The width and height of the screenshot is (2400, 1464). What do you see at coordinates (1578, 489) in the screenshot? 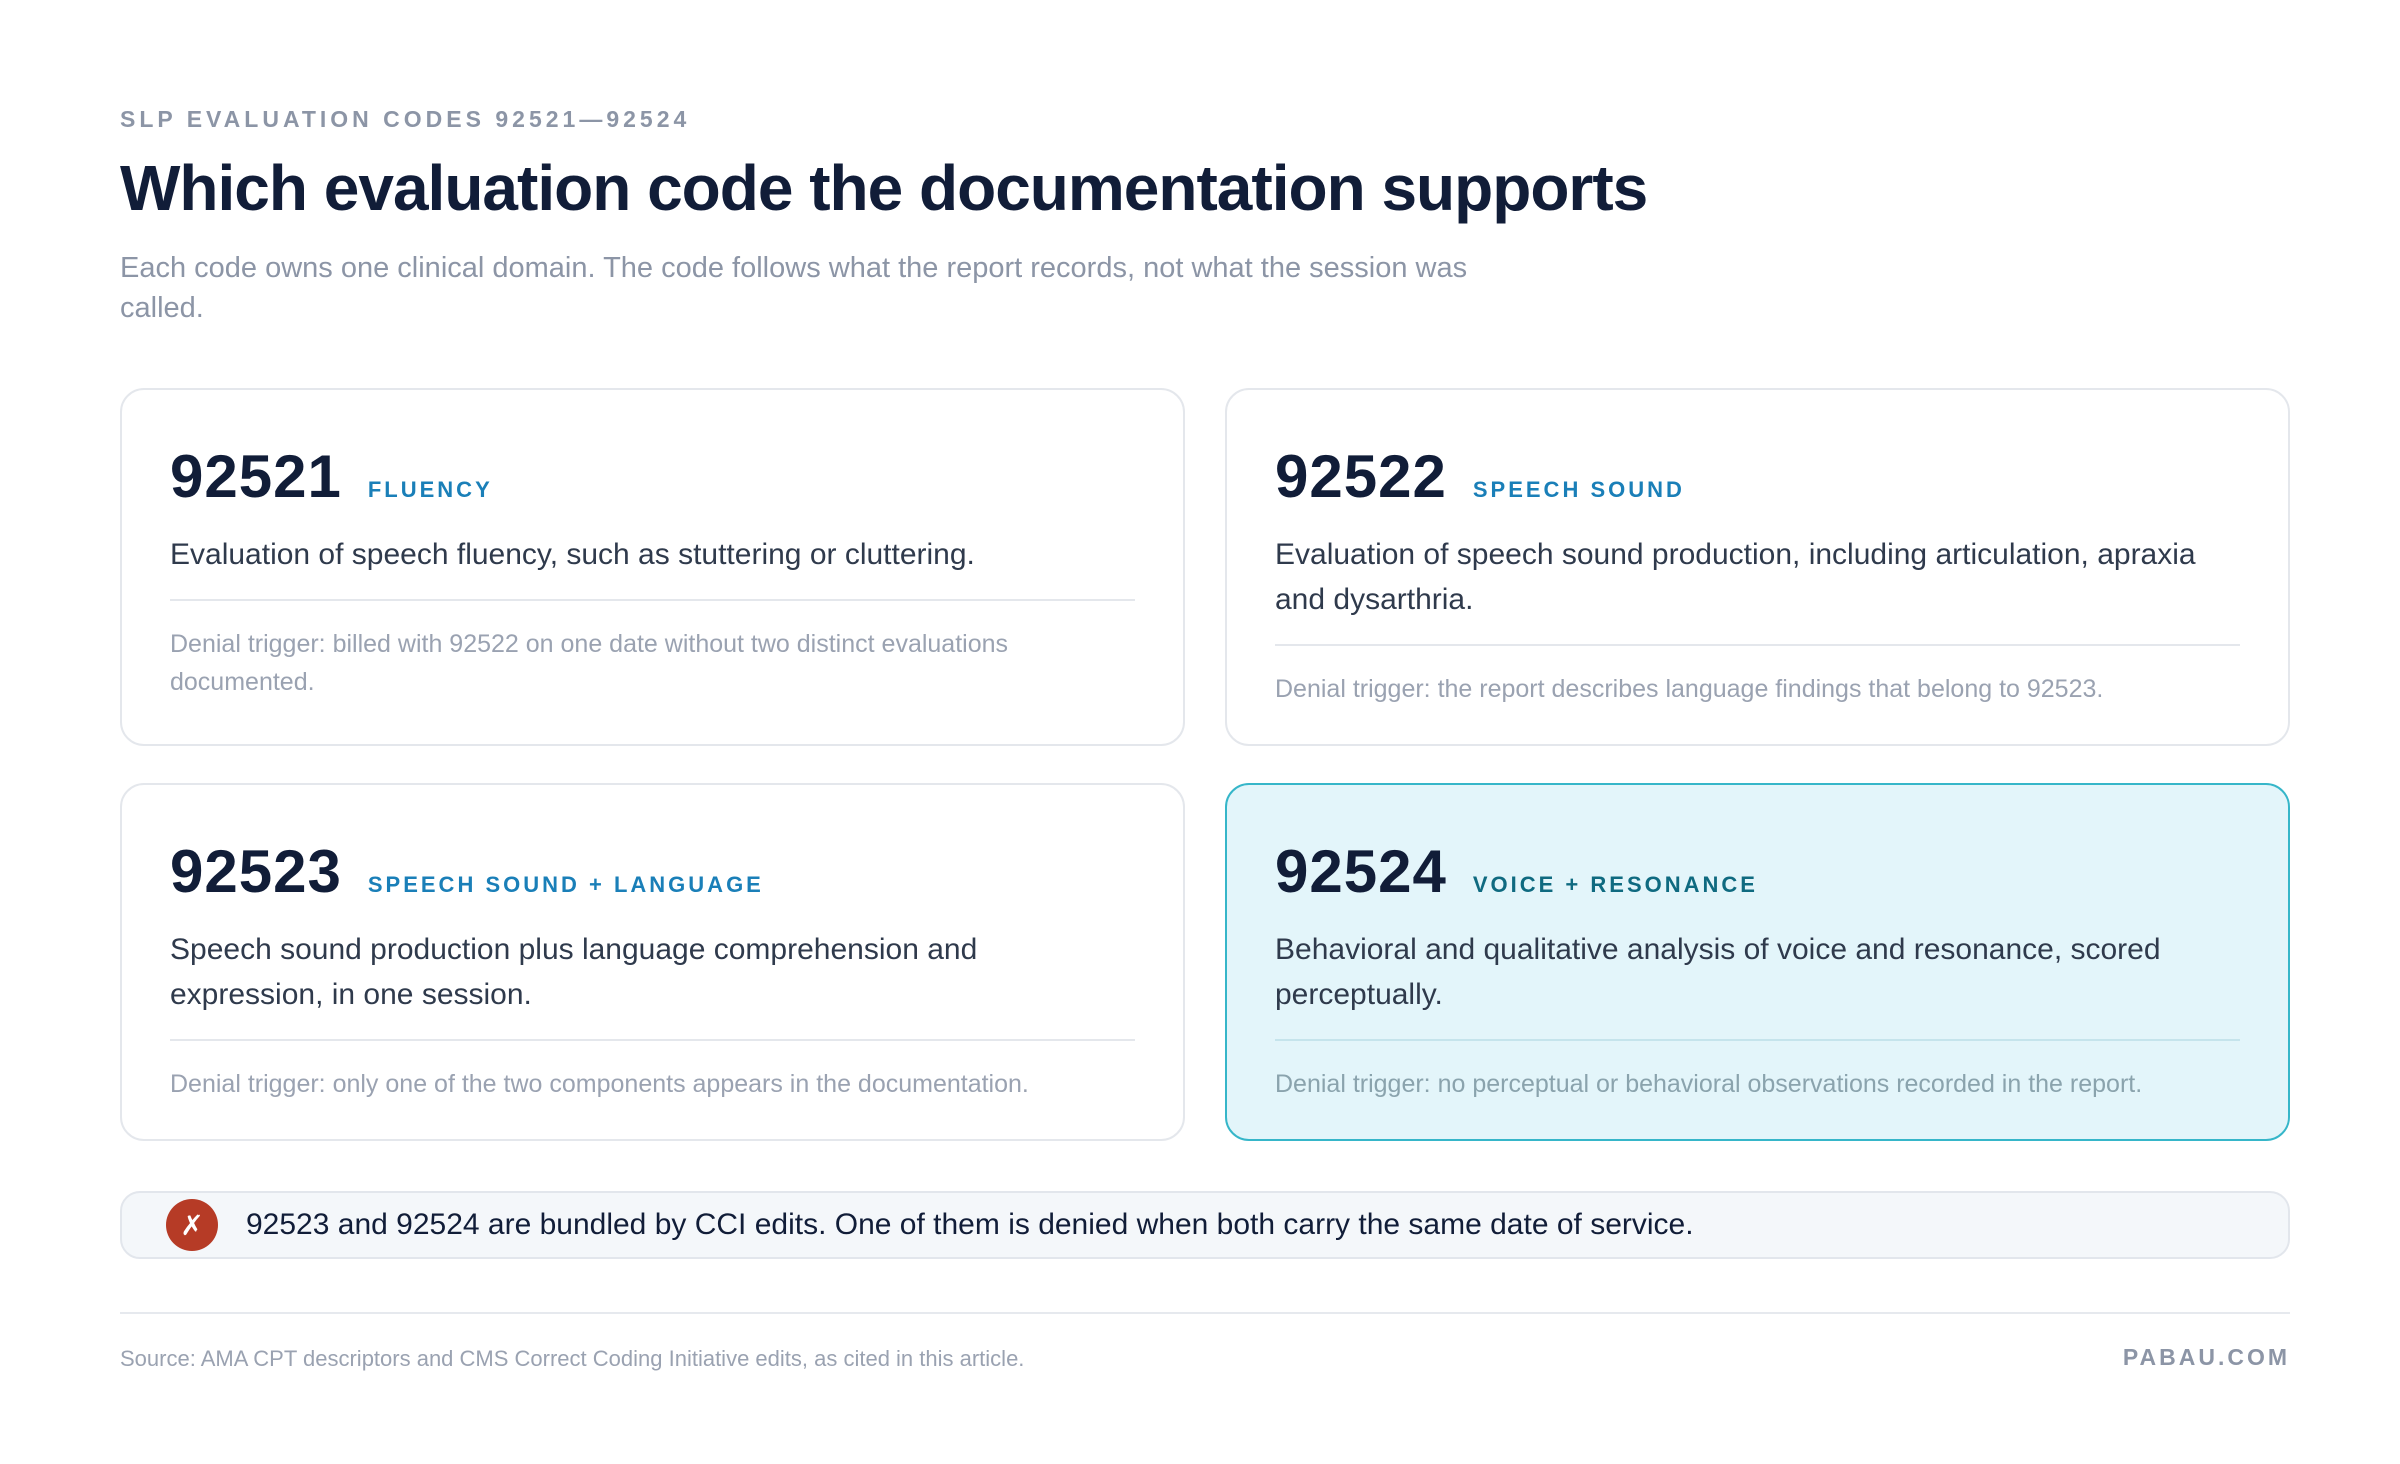
I see `domain-label: SPEECH SOUND` at bounding box center [1578, 489].